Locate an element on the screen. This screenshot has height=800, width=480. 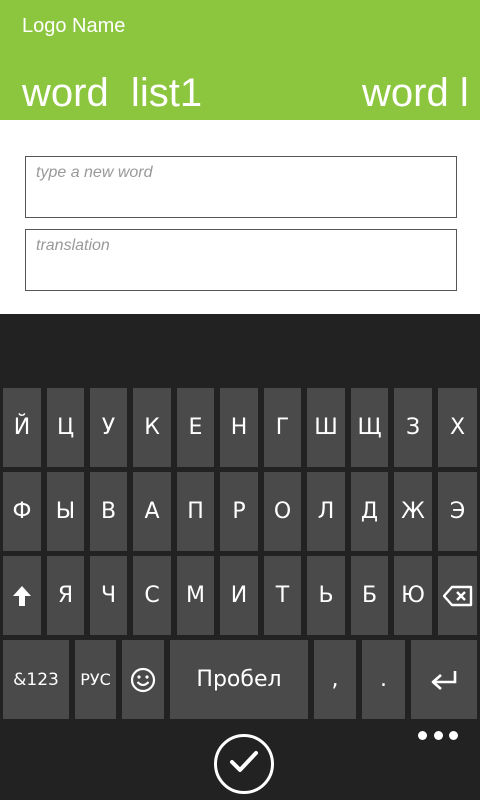
app-logo: Logo Name is located at coordinates (74, 26).